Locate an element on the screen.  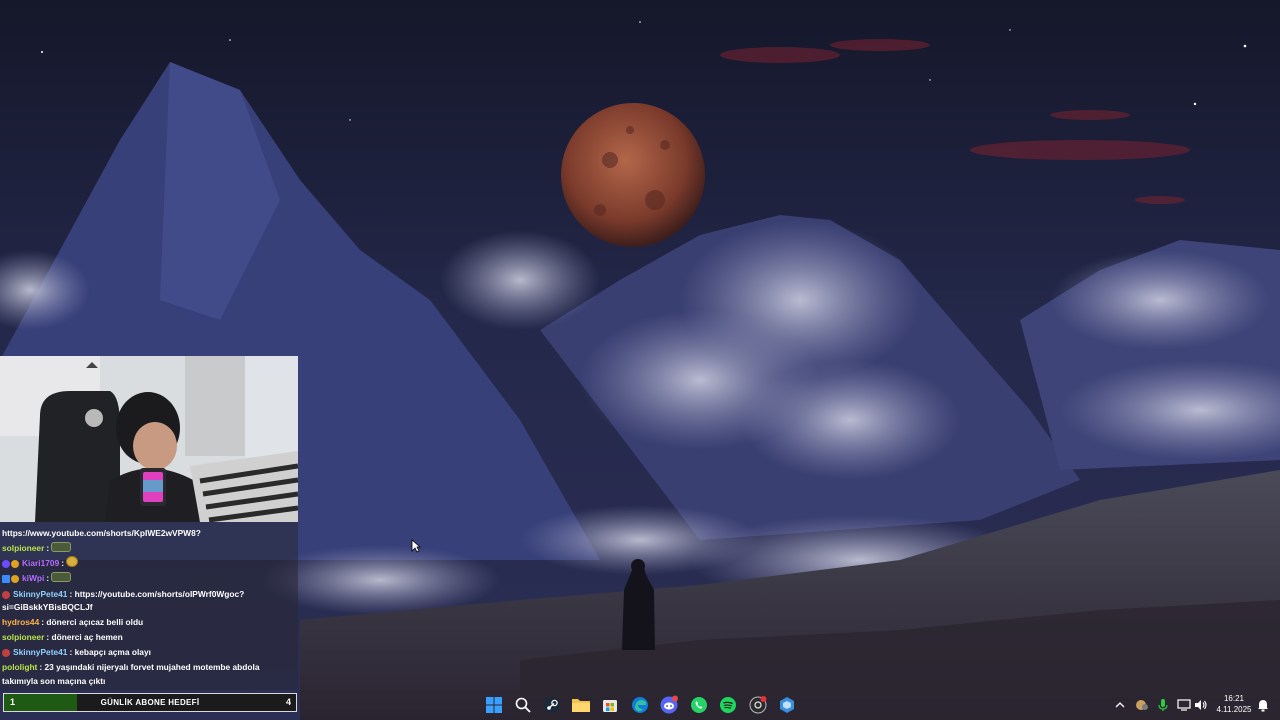
webcam-overlay is located at coordinates (149, 439).